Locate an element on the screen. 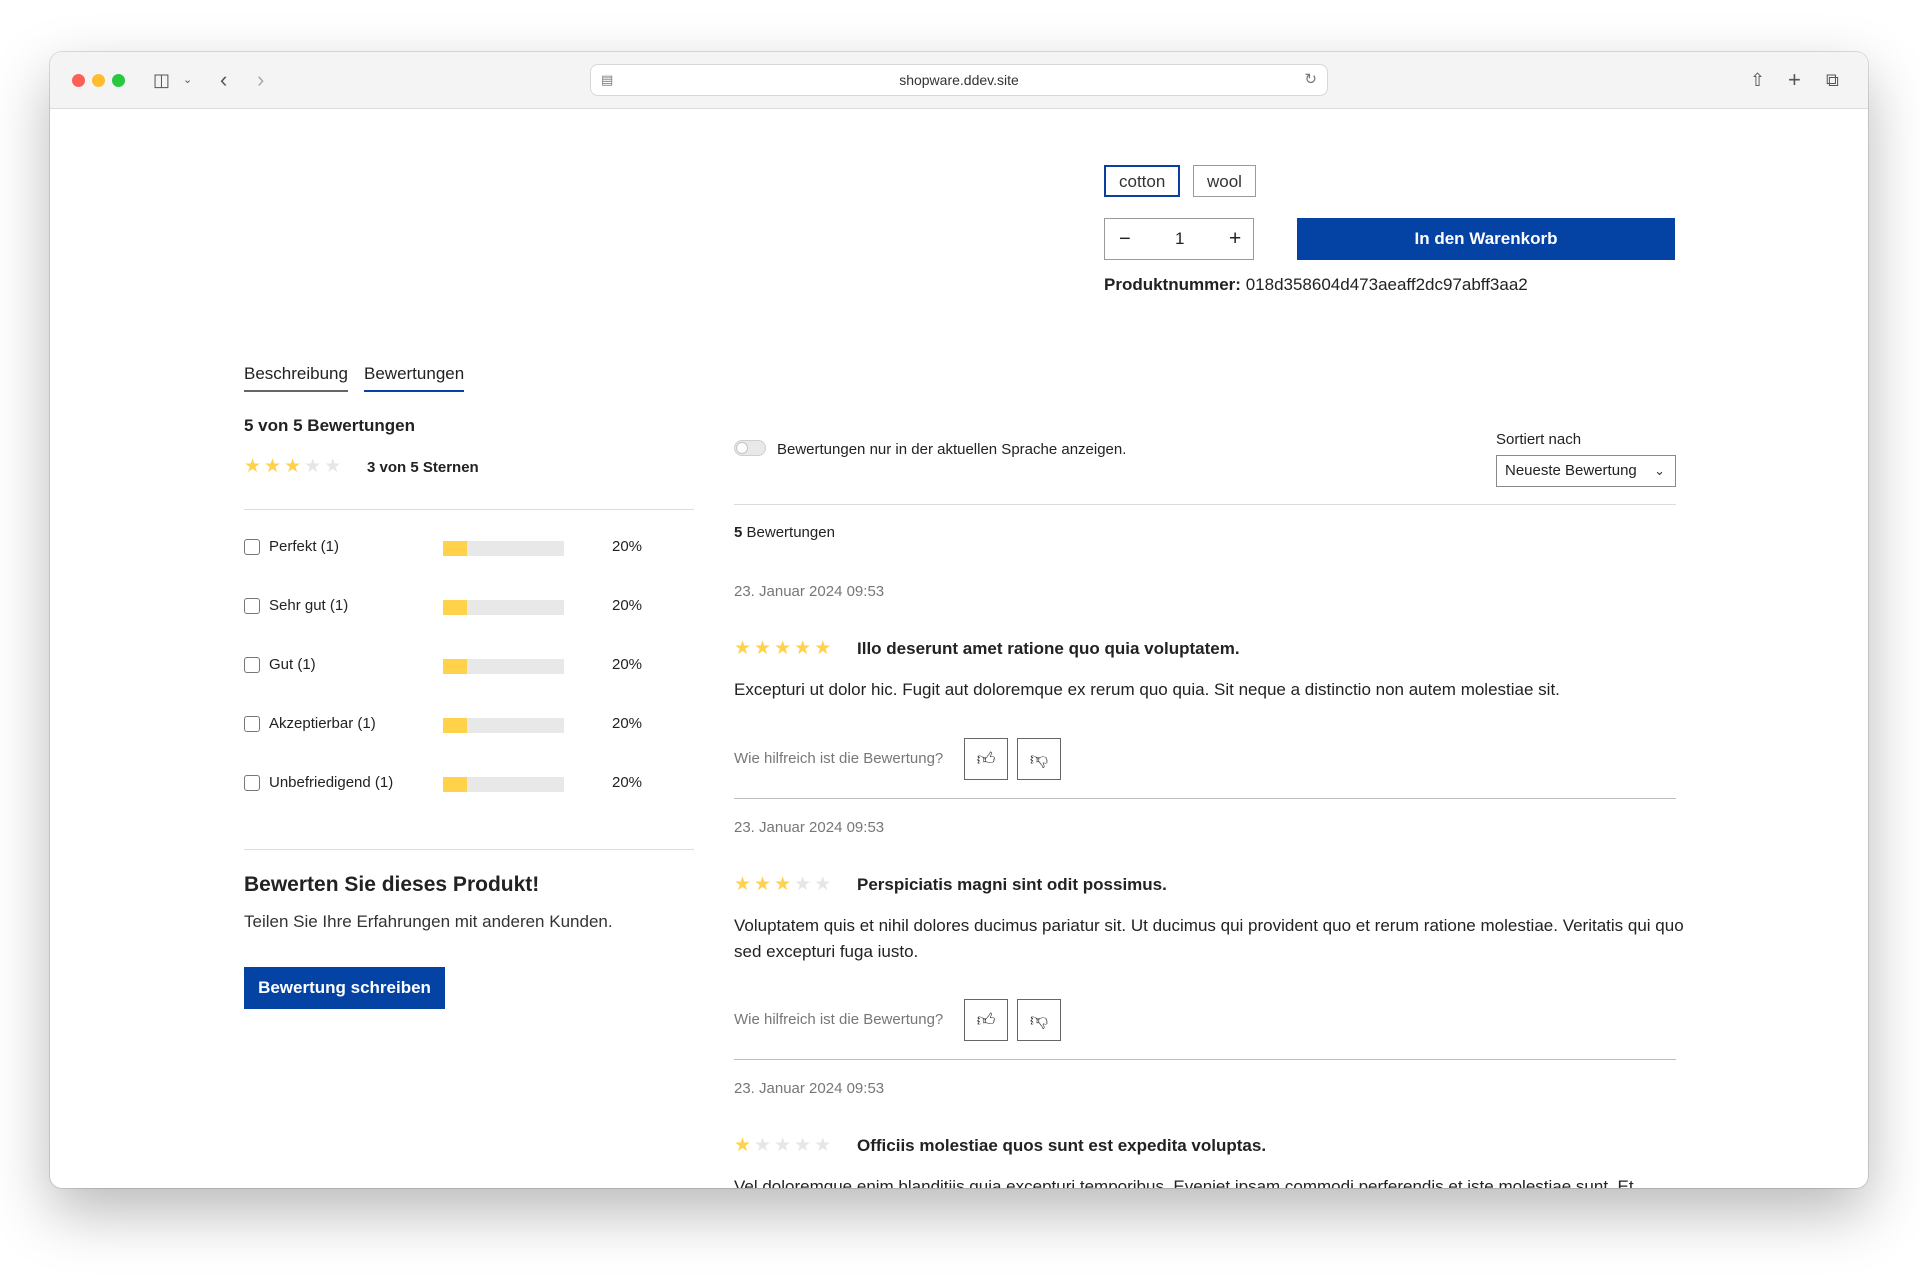 The width and height of the screenshot is (1920, 1280). write-review-button: Bewertung schreiben is located at coordinates (344, 988).